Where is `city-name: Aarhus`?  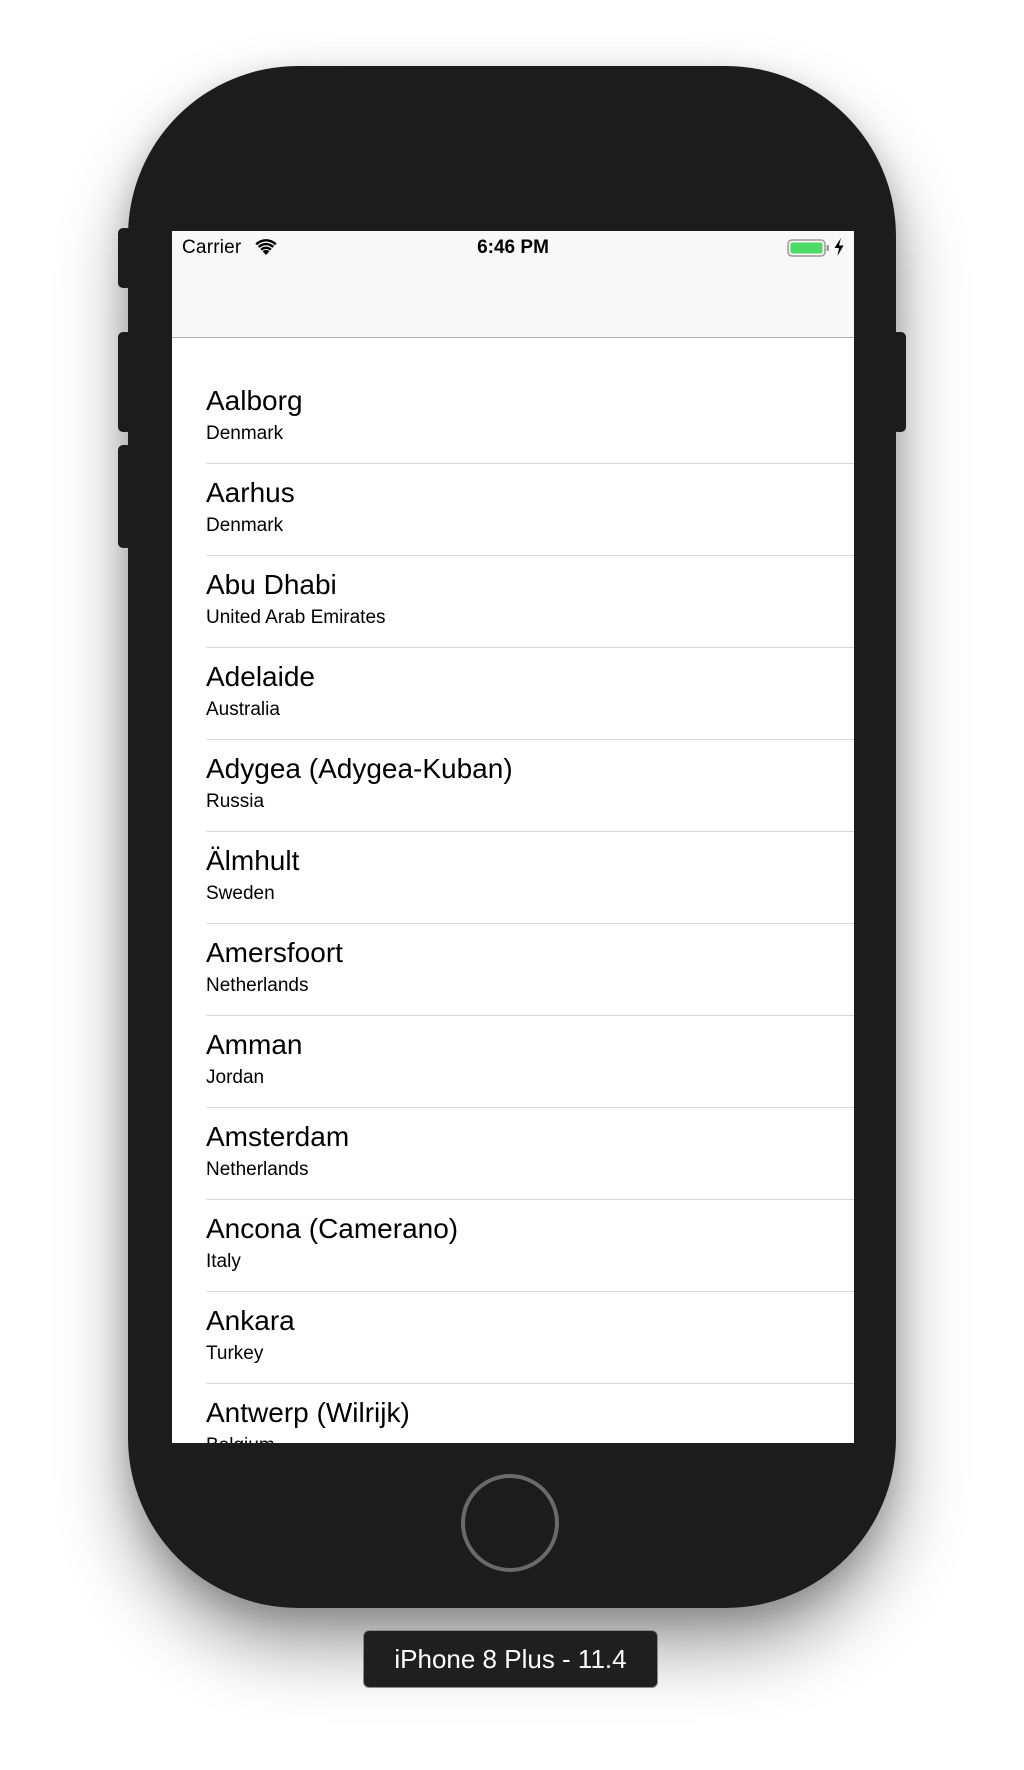 city-name: Aarhus is located at coordinates (250, 492).